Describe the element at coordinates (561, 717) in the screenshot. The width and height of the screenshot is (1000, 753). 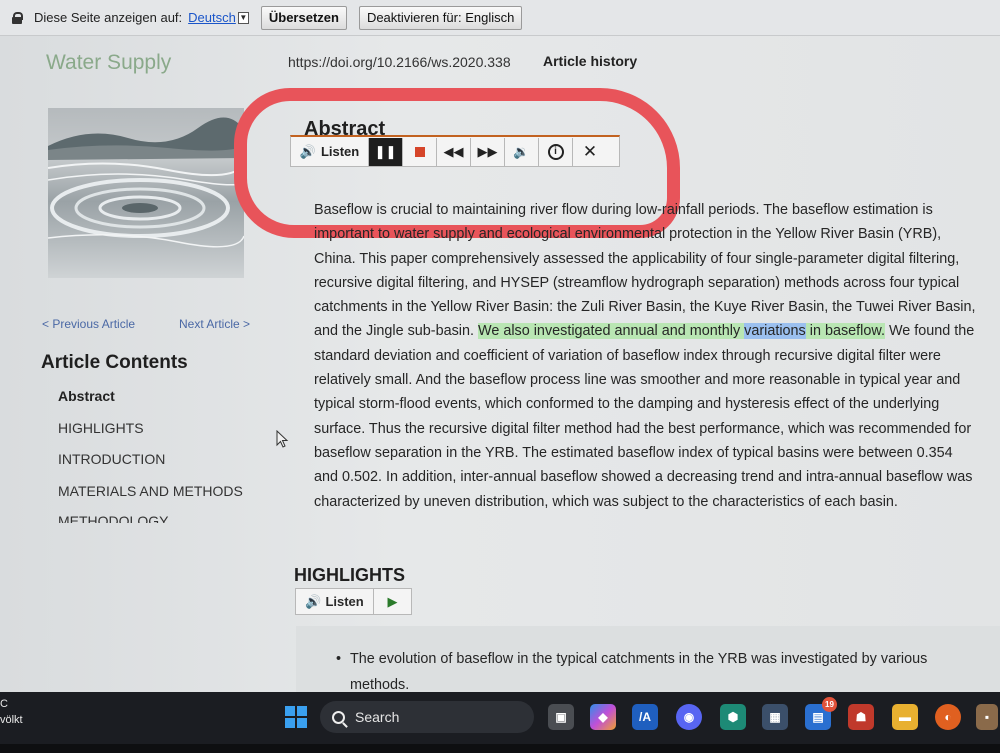
I see `task-view-icon: ▣` at that location.